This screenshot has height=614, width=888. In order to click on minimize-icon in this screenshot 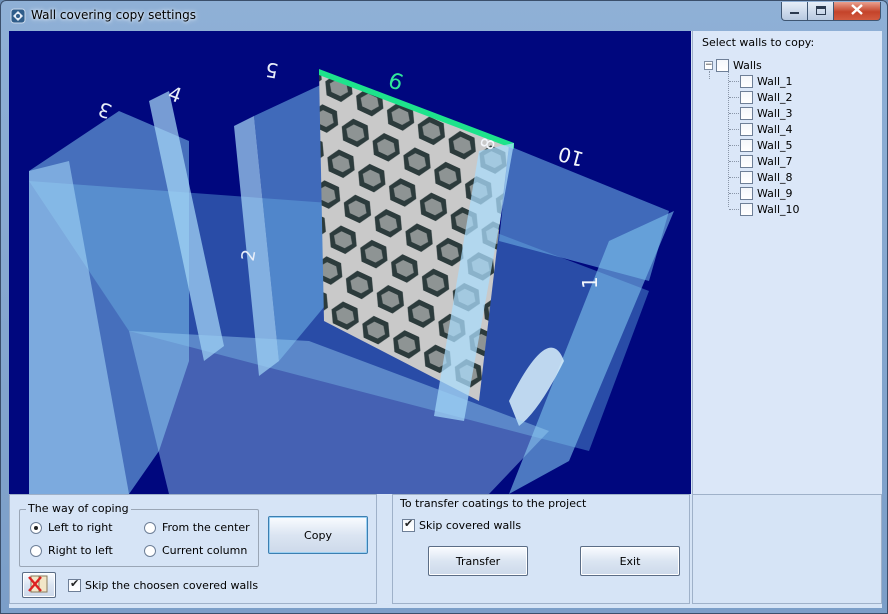, I will do `click(794, 11)`.